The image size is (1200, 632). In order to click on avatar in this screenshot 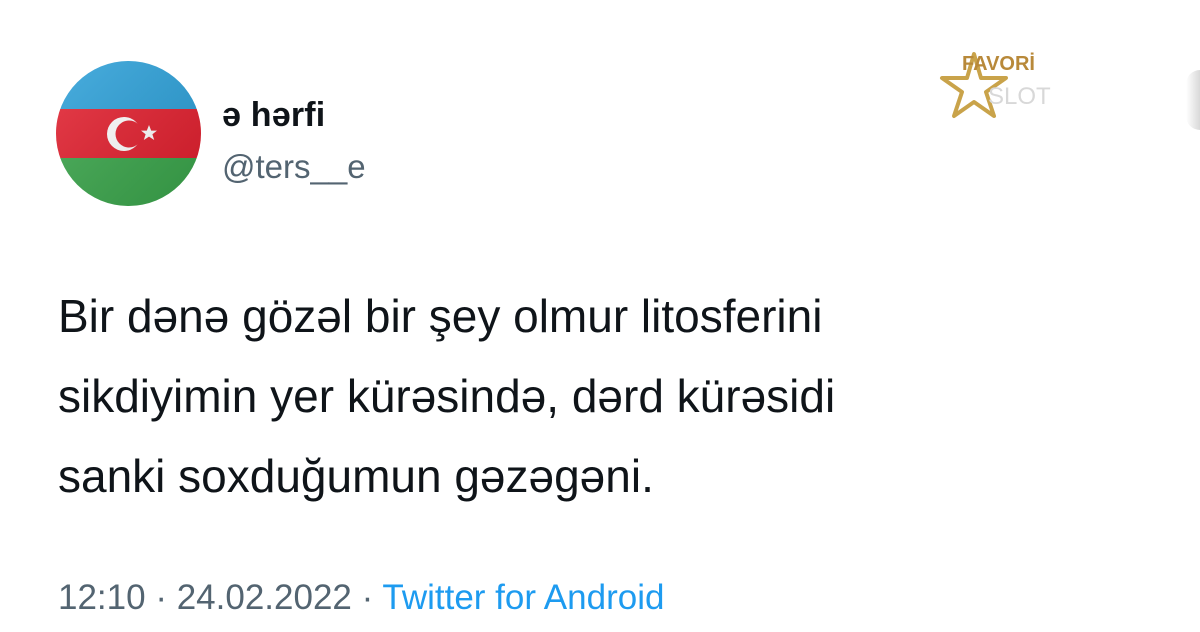, I will do `click(128, 133)`.